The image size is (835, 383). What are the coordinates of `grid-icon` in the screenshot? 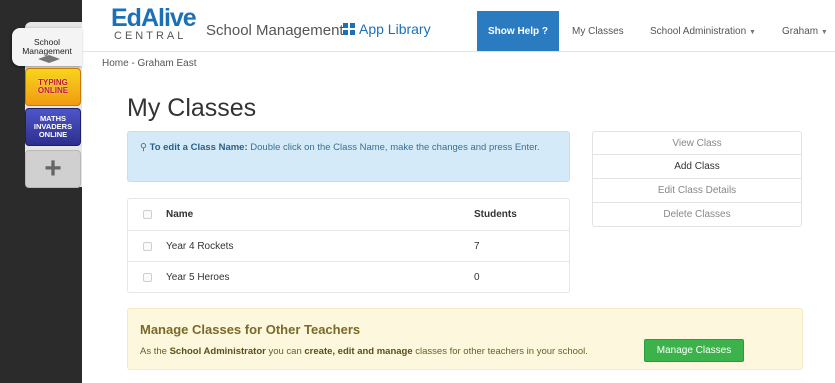 It's located at (349, 29).